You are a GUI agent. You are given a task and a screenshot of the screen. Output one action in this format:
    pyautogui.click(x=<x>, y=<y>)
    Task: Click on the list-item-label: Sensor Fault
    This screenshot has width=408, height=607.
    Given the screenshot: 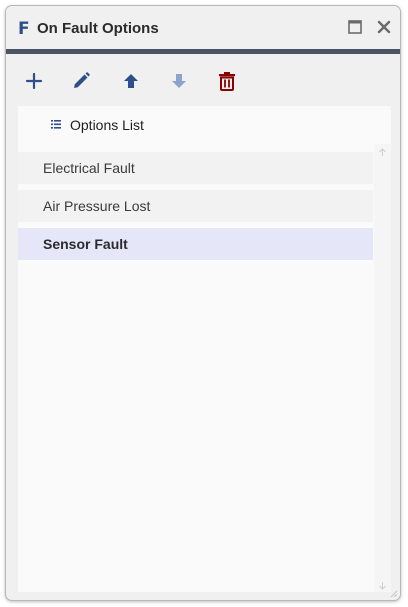 What is the action you would take?
    pyautogui.click(x=85, y=244)
    